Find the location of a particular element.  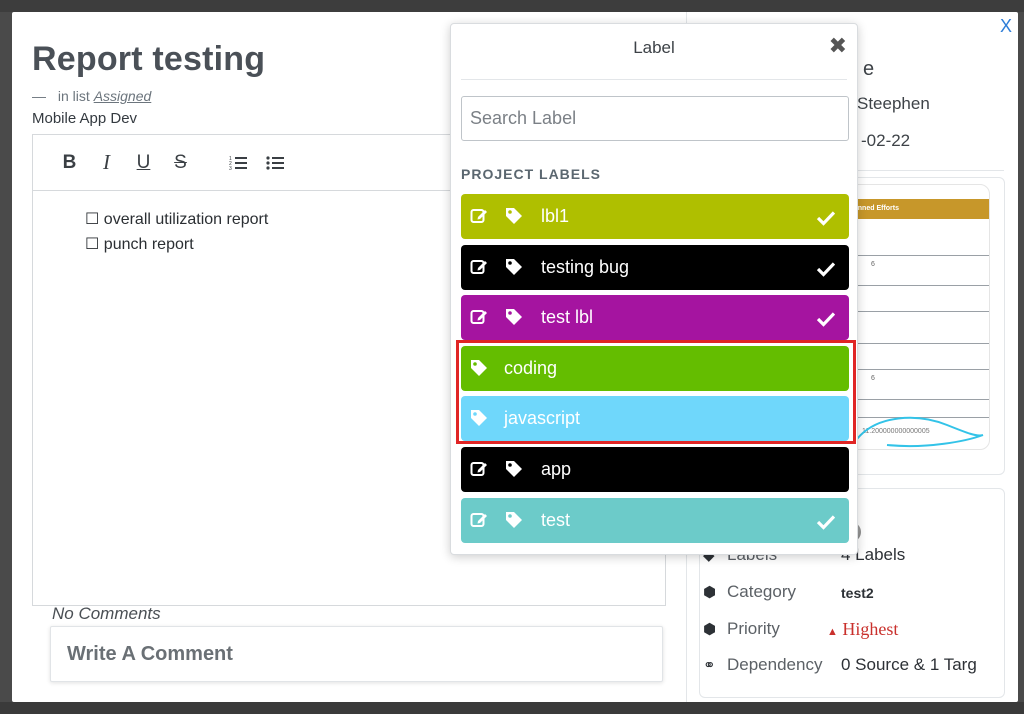

backdrop-bottom-strip is located at coordinates (512, 708).